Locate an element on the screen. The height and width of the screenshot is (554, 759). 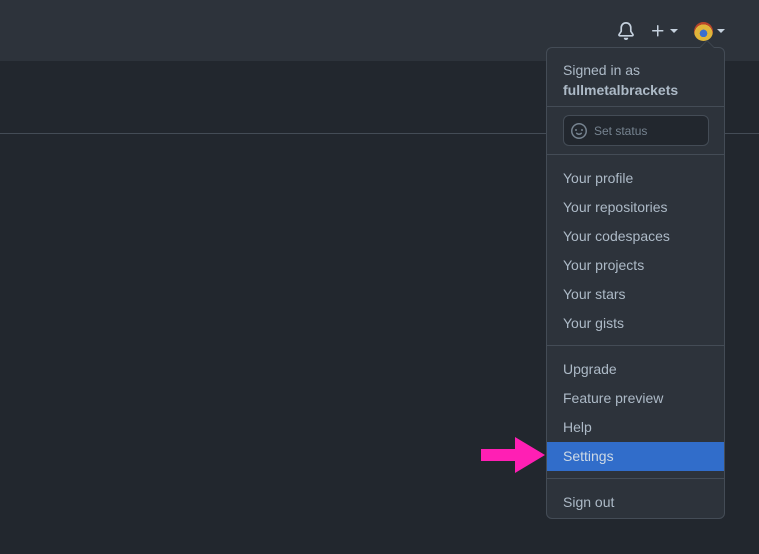
menu-item-your-codespaces: Your codespaces is located at coordinates (635, 236).